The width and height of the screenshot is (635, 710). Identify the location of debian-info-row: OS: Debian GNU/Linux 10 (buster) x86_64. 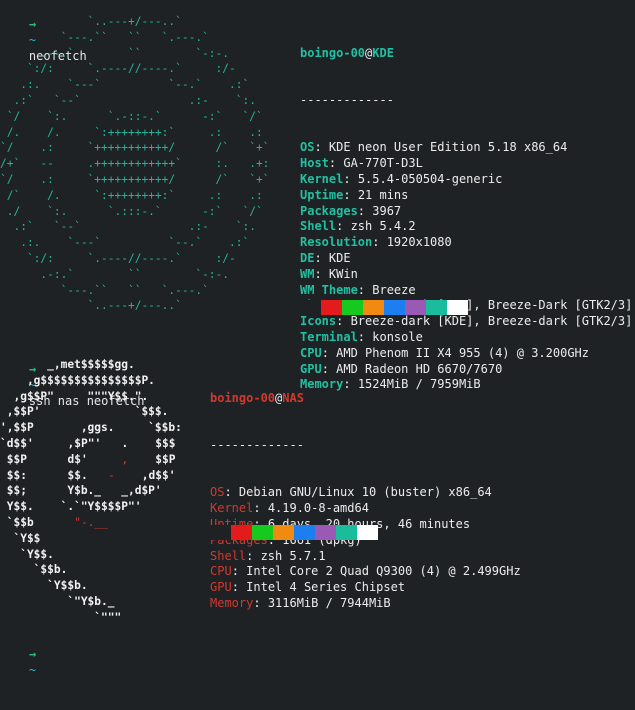
(365, 493).